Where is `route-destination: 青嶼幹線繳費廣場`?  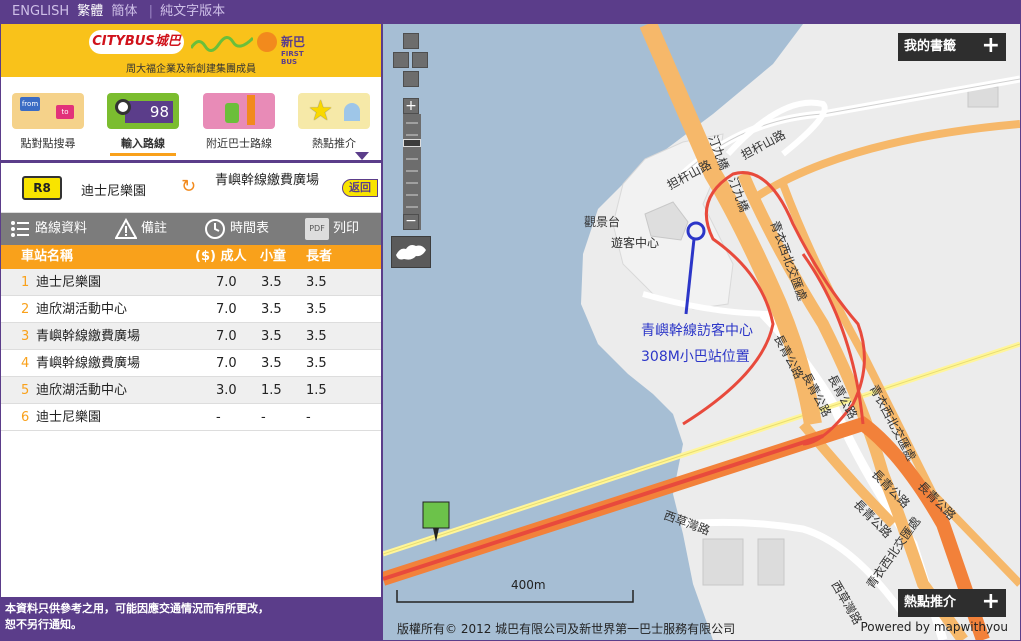 route-destination: 青嶼幹線繳費廣場 is located at coordinates (266, 180).